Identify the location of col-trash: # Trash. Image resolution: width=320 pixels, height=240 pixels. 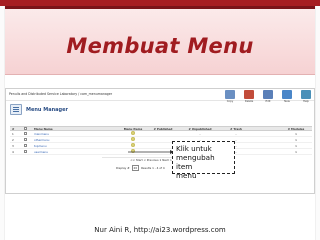
(236, 128).